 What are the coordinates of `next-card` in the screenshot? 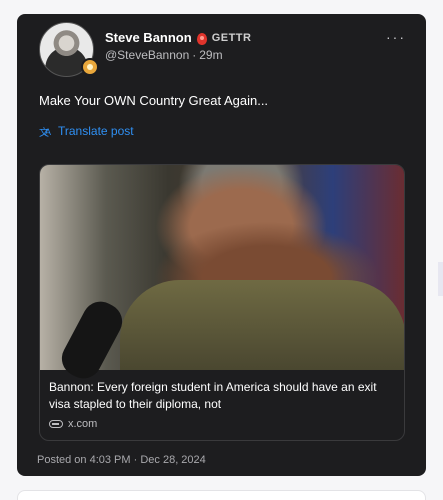 It's located at (221, 495).